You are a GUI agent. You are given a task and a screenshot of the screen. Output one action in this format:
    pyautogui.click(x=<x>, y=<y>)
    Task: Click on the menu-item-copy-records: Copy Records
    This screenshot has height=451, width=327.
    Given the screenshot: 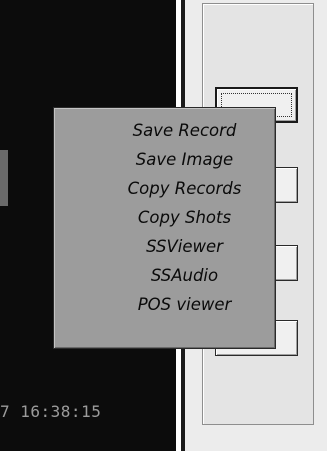 What is the action you would take?
    pyautogui.click(x=184, y=188)
    